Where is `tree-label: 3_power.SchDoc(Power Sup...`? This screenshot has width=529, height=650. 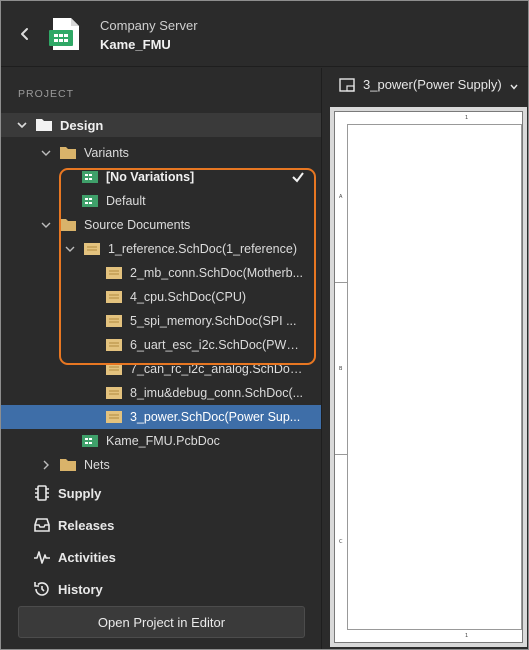 tree-label: 3_power.SchDoc(Power Sup... is located at coordinates (215, 417).